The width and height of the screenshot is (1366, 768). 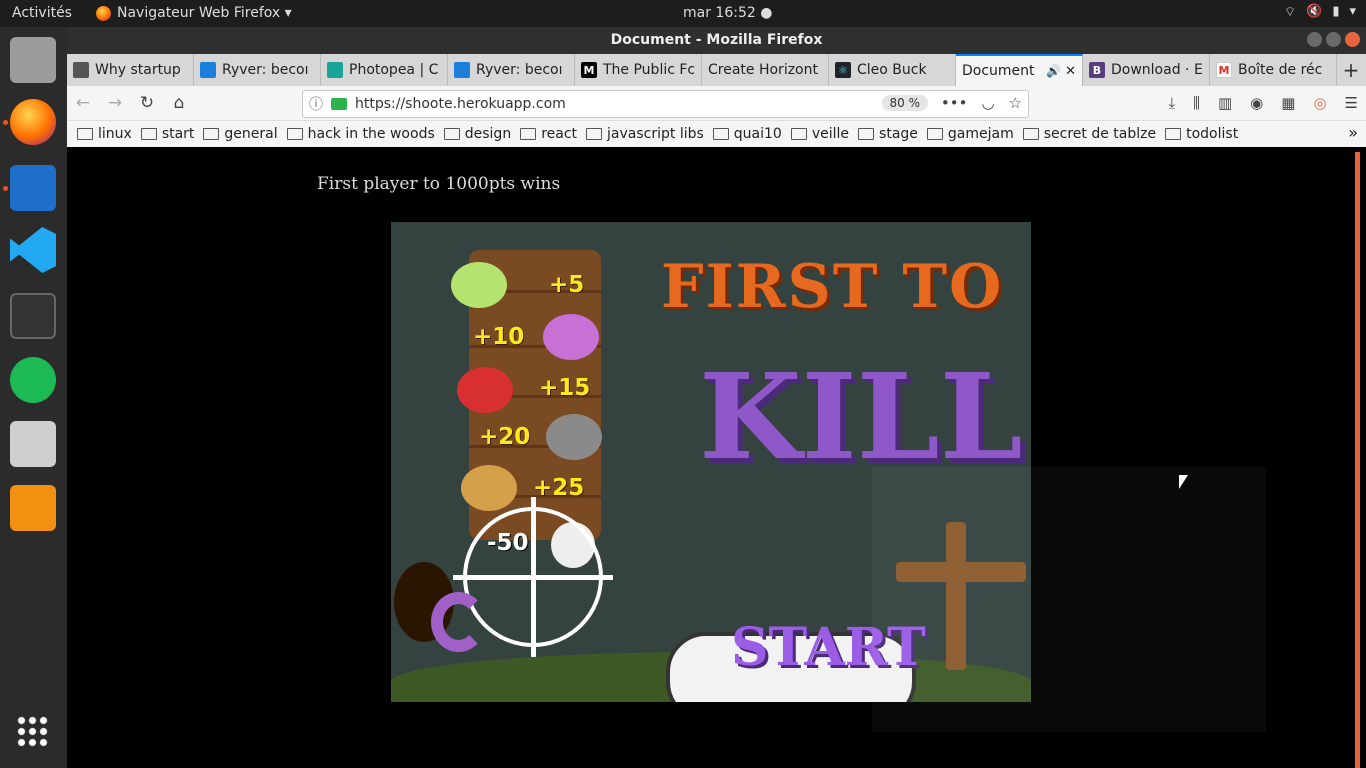 I want to click on score-label: +20, so click(x=505, y=437).